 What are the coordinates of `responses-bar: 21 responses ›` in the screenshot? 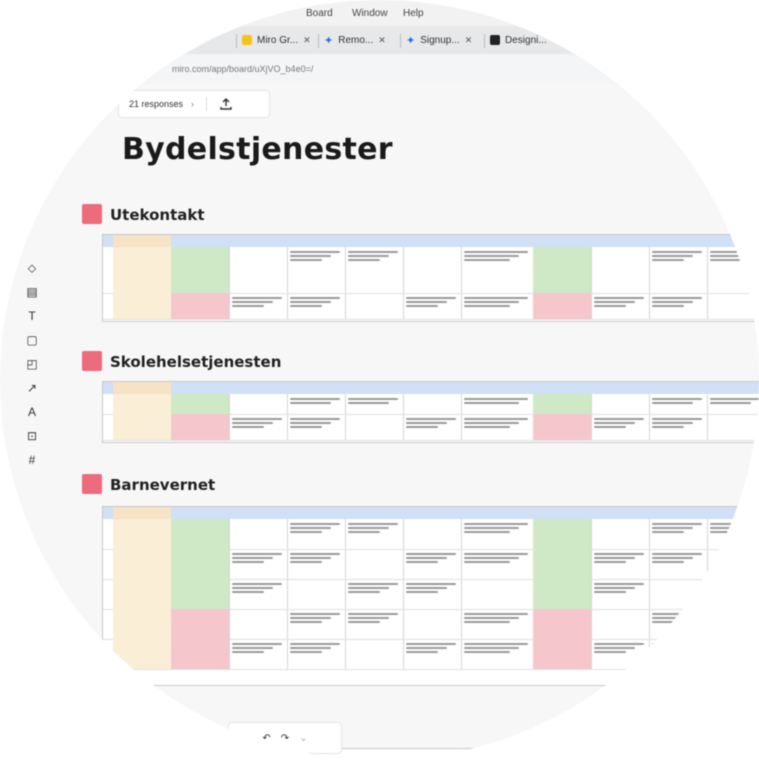 It's located at (194, 104).